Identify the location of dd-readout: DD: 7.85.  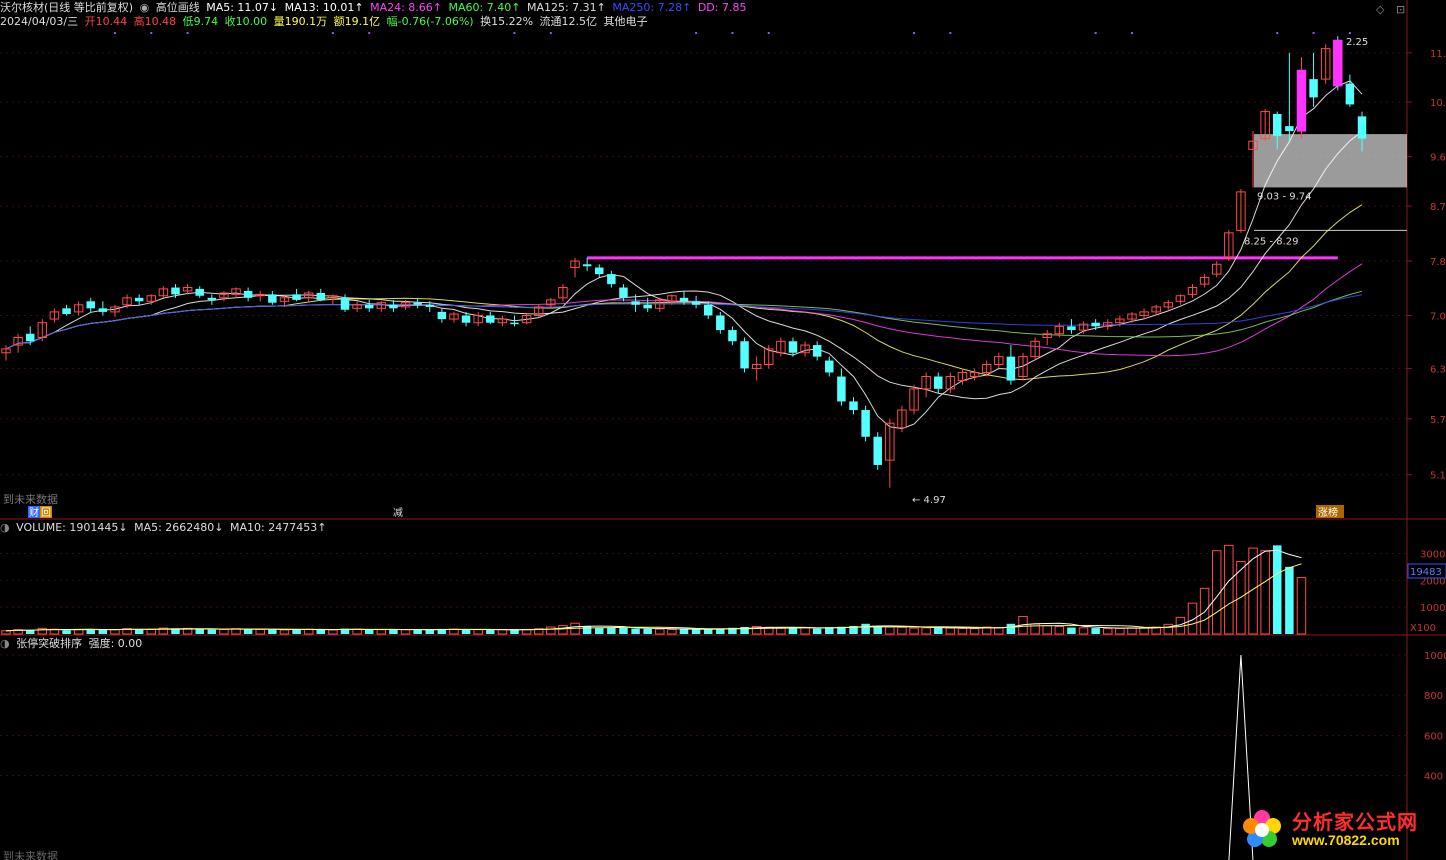
(722, 7).